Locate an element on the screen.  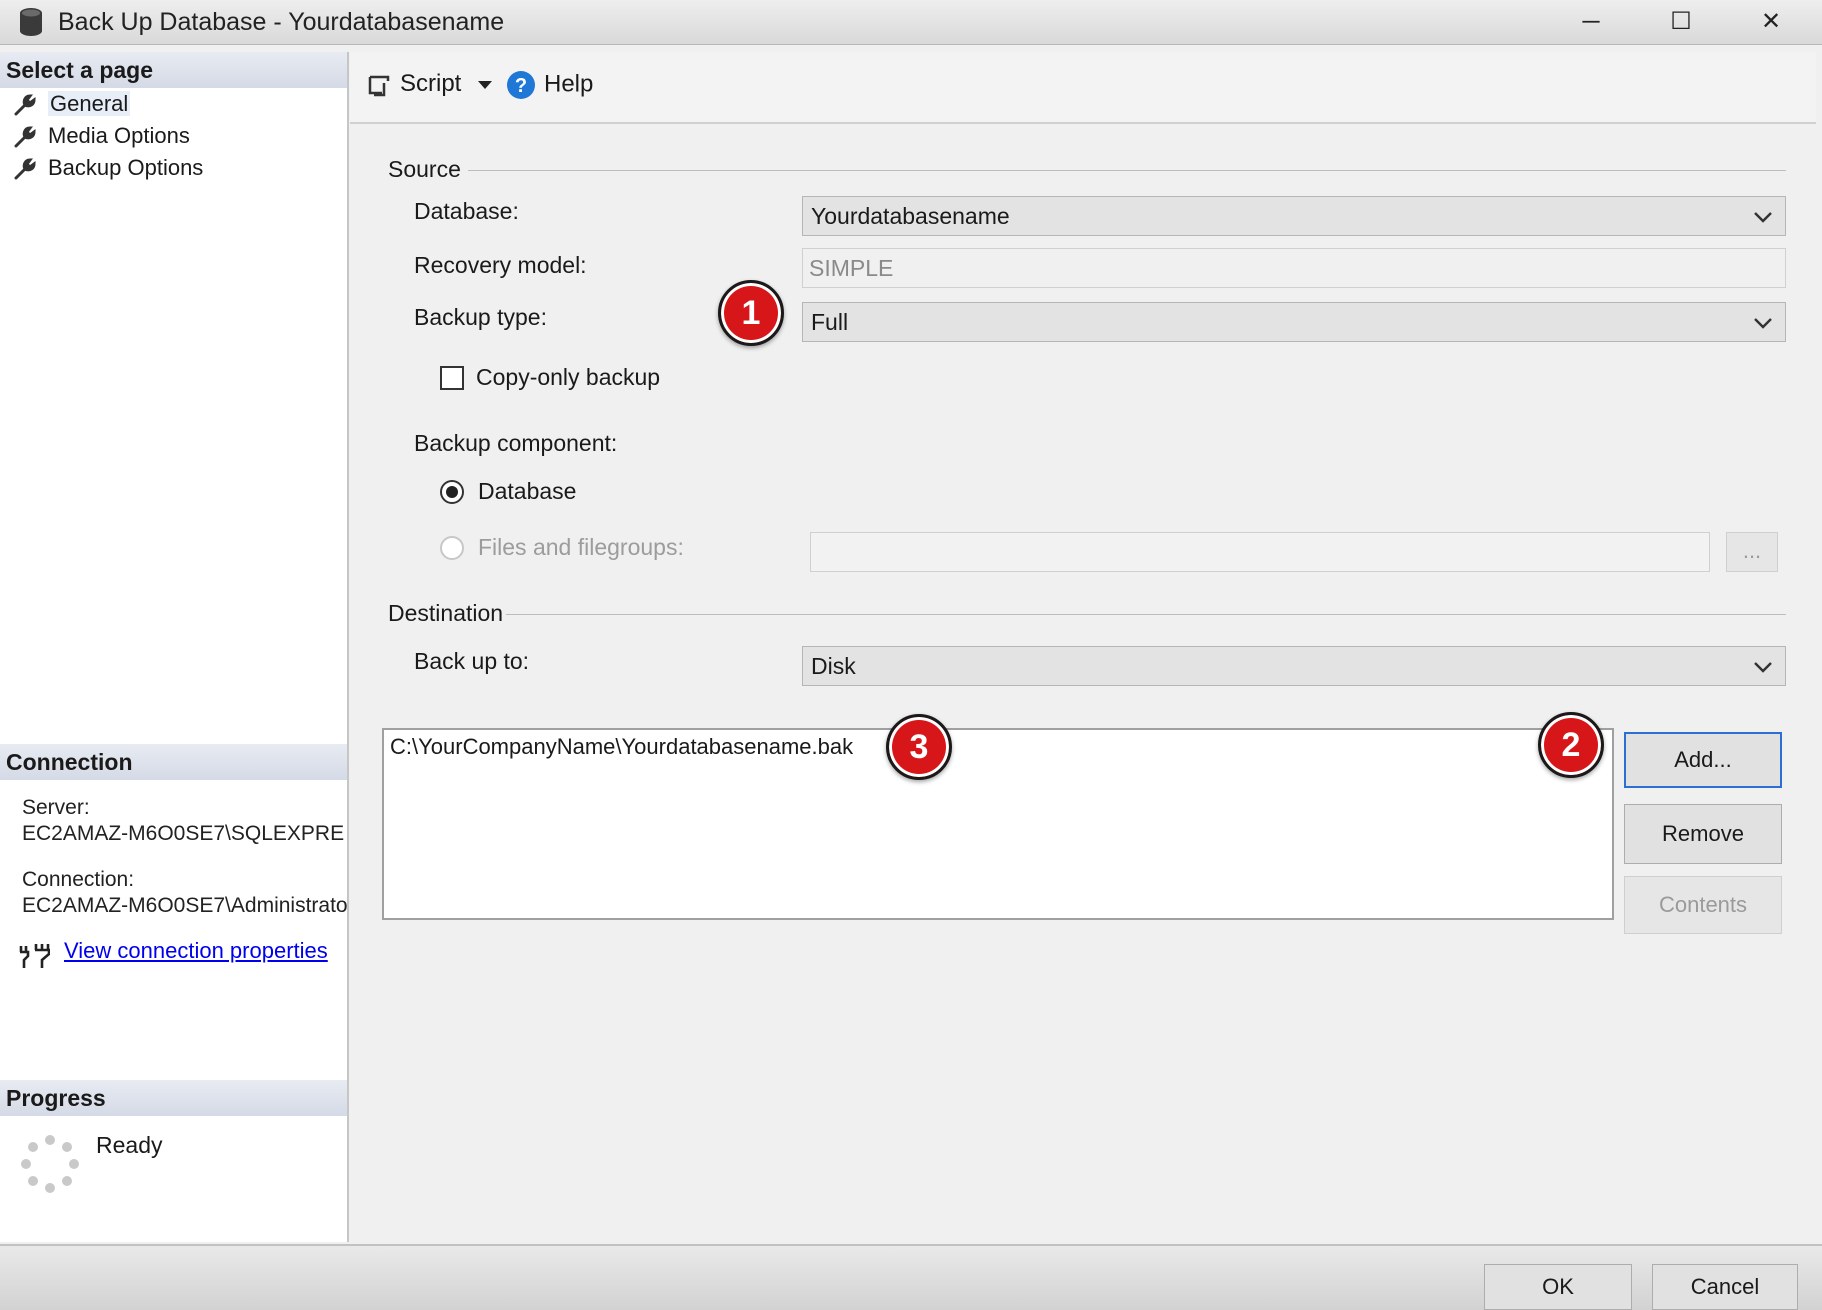
server-label: Server: is located at coordinates (56, 807).